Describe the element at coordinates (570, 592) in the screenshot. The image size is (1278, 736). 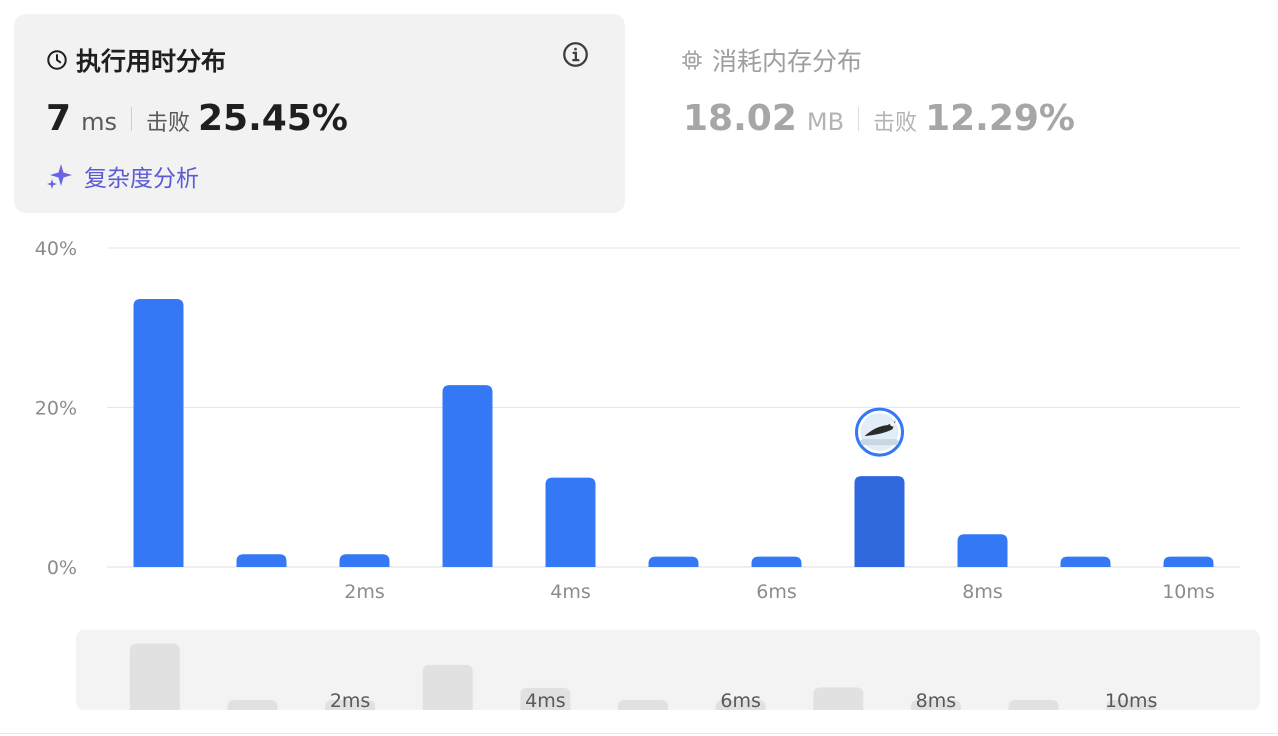
I see `x-tick-label: 4ms` at that location.